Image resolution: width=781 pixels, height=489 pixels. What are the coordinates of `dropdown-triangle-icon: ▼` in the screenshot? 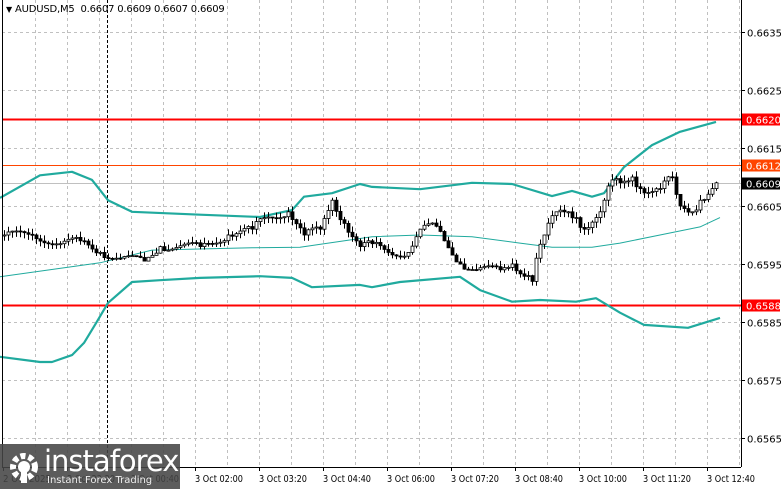 It's located at (9, 9).